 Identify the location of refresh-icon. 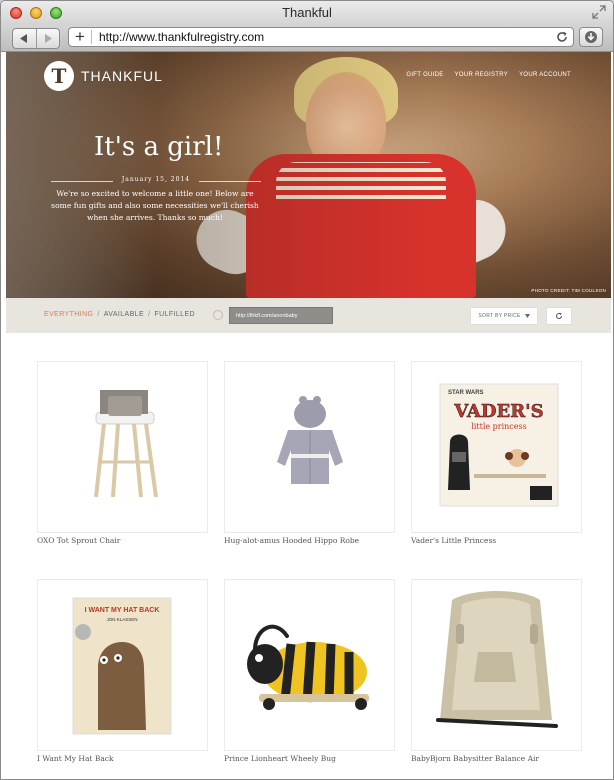
(559, 315).